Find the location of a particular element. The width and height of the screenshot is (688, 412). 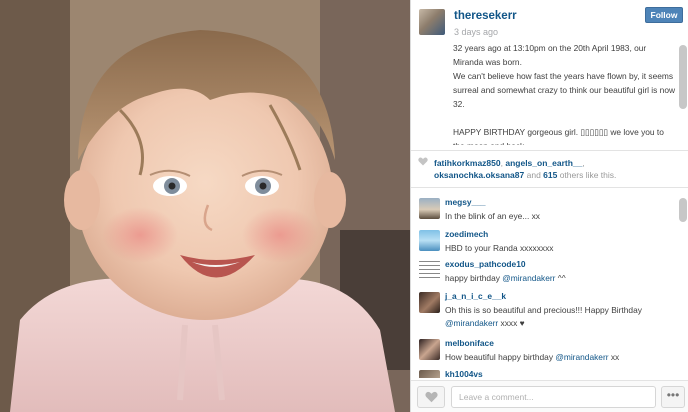

commenter-username: melboniface is located at coordinates (469, 343).